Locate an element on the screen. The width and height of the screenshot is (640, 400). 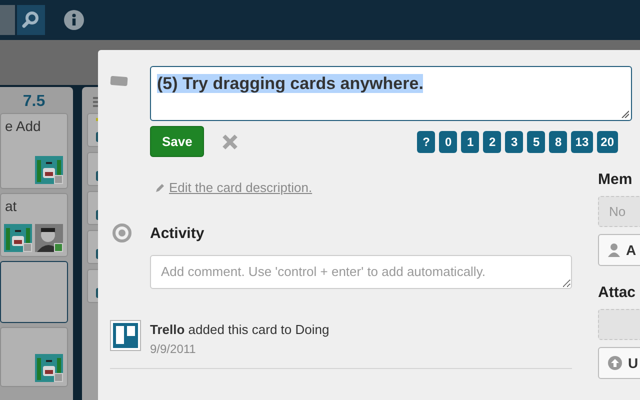
activity-date: 9/9/2011 is located at coordinates (173, 349).